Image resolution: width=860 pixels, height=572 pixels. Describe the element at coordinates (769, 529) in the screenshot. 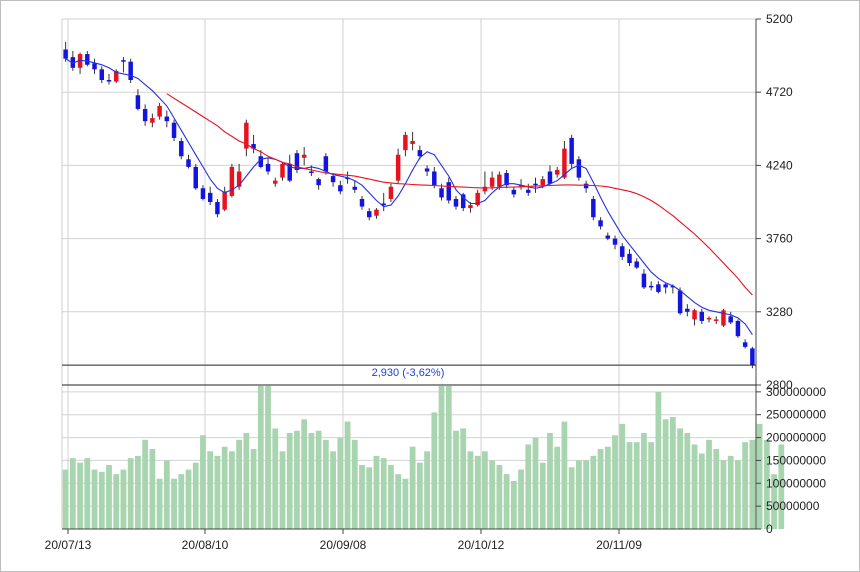

I see `volume-tick-label: 0` at that location.